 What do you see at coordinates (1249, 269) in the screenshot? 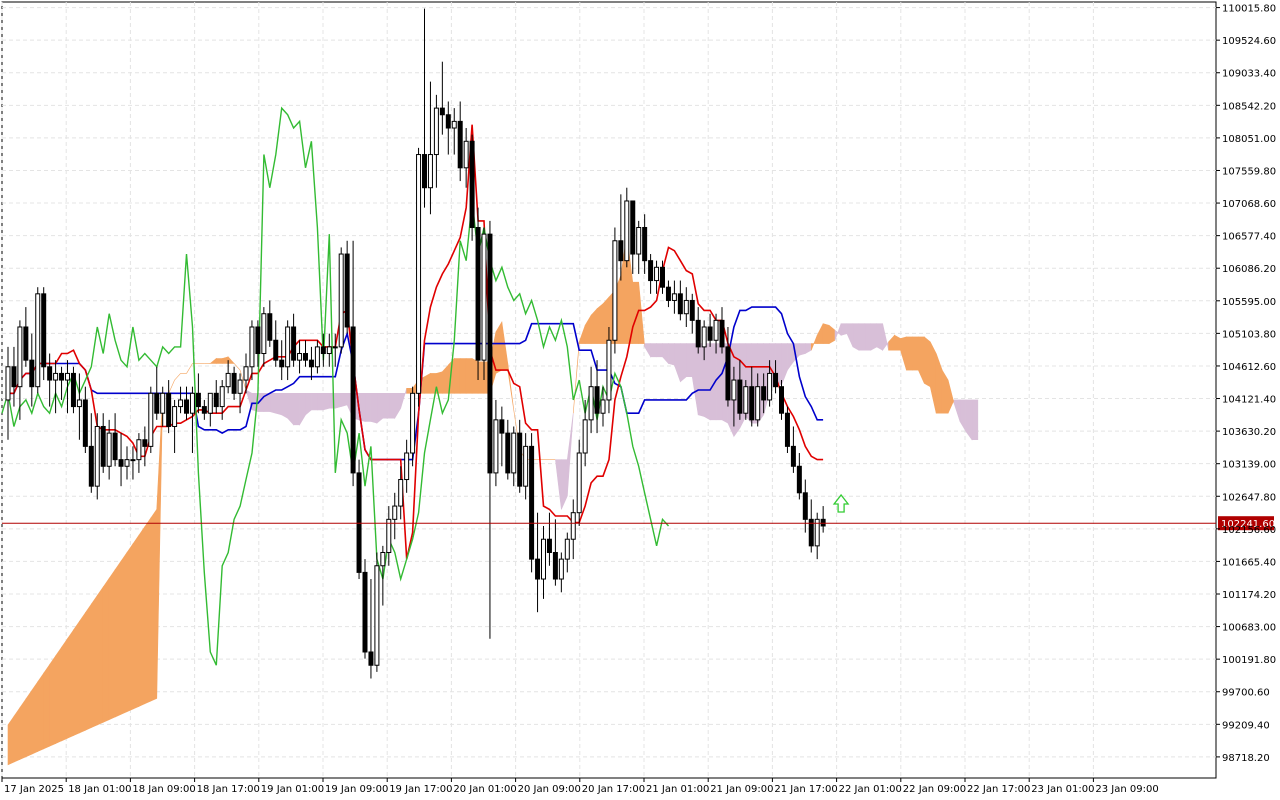
I see `y-tick-label: 106086.20` at bounding box center [1249, 269].